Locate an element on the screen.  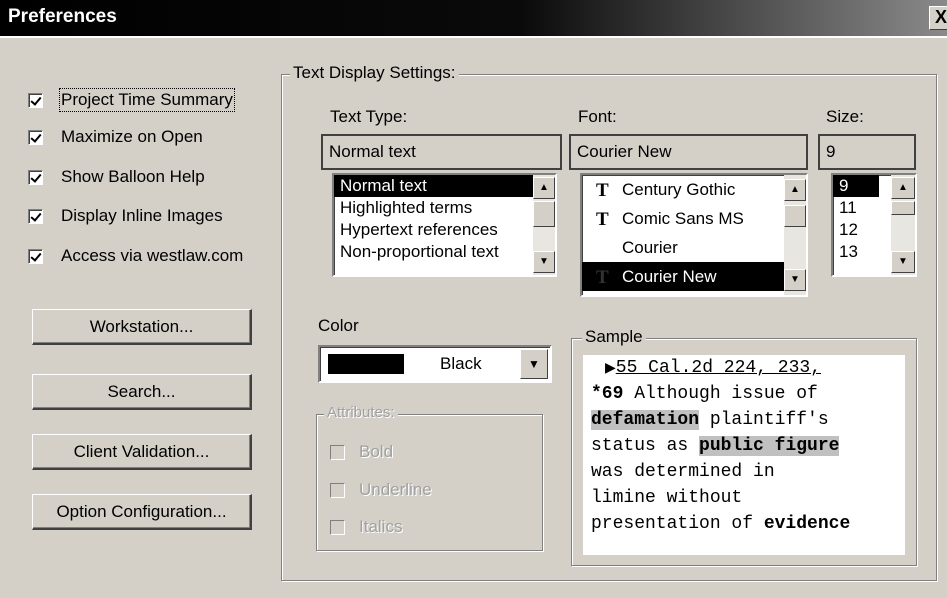
color-value: Black is located at coordinates (461, 363).